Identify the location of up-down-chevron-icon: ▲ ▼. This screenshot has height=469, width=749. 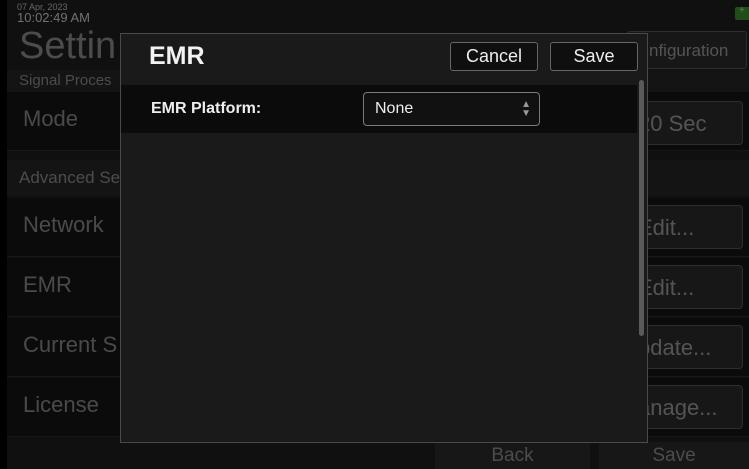
(526, 109).